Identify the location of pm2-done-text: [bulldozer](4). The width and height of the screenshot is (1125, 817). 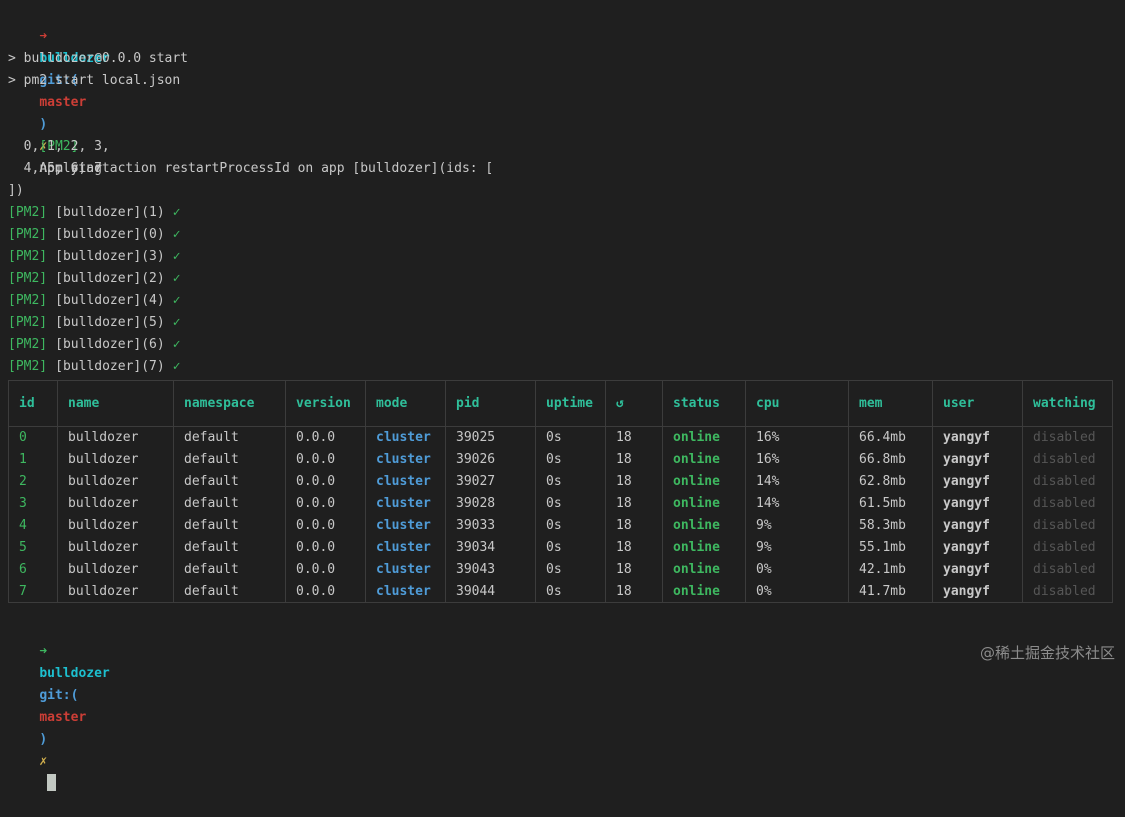
(110, 300).